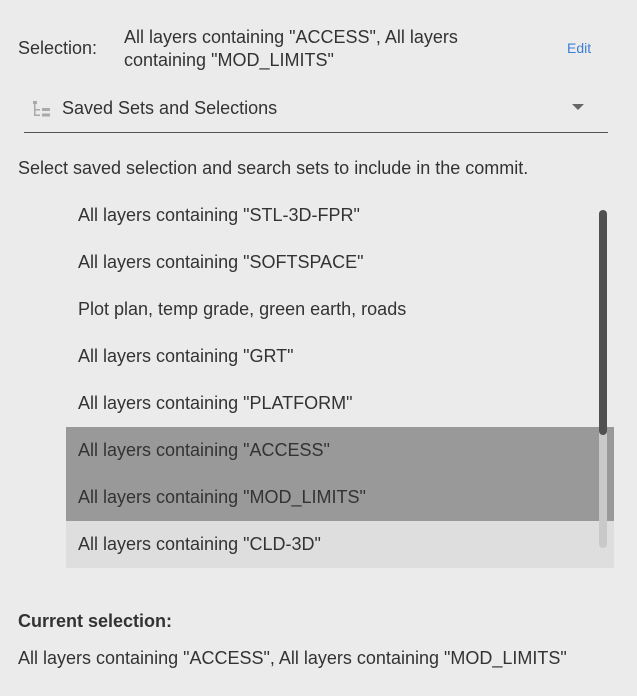  I want to click on edit-link: Edit, so click(579, 48).